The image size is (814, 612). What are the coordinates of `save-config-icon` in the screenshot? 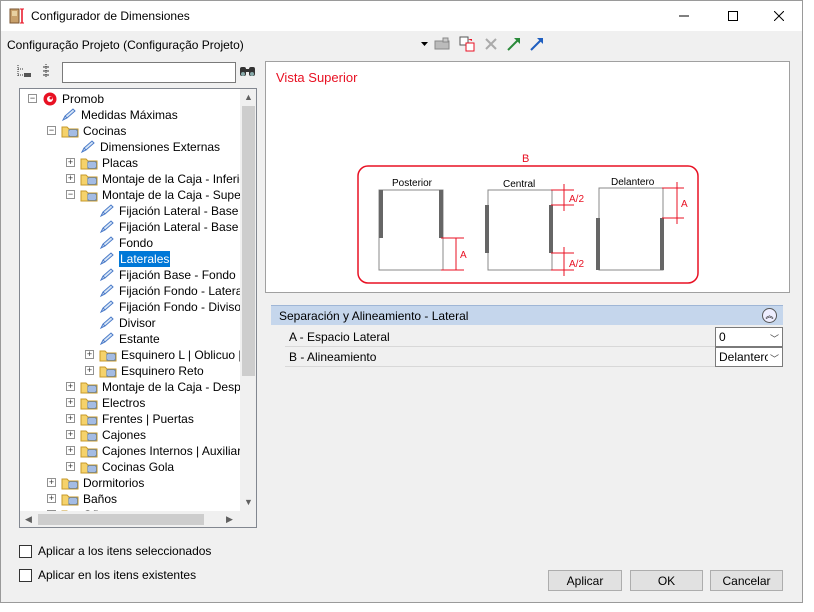 It's located at (442, 44).